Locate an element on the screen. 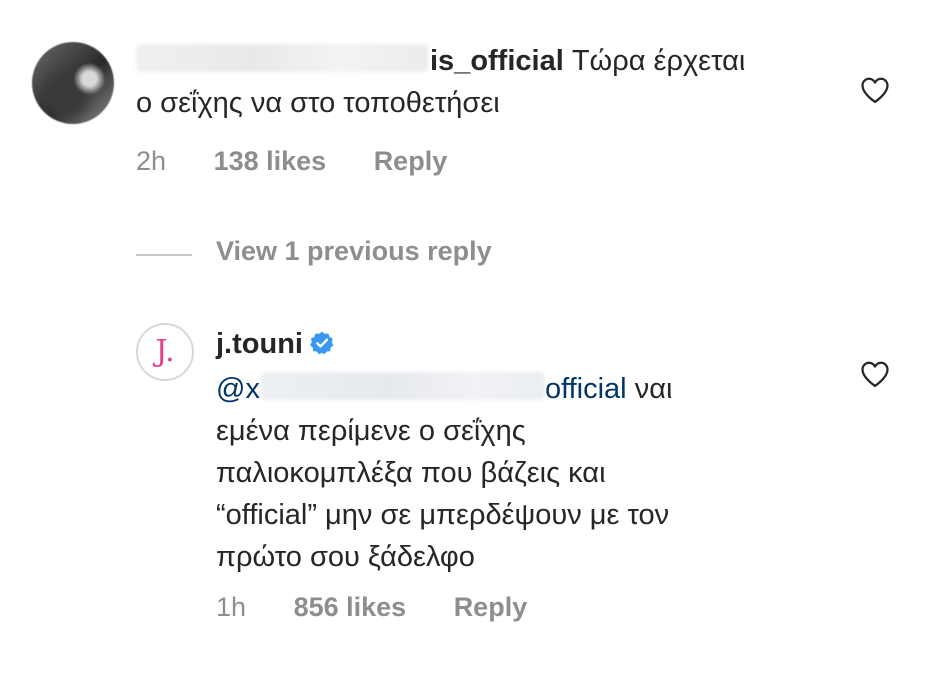 The width and height of the screenshot is (946, 673). comment-username: is_official is located at coordinates (350, 60).